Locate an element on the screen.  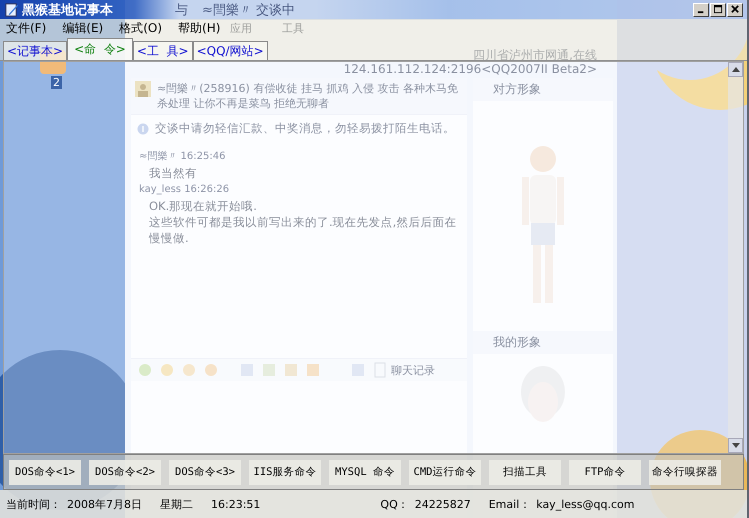
close-button is located at coordinates (735, 9).